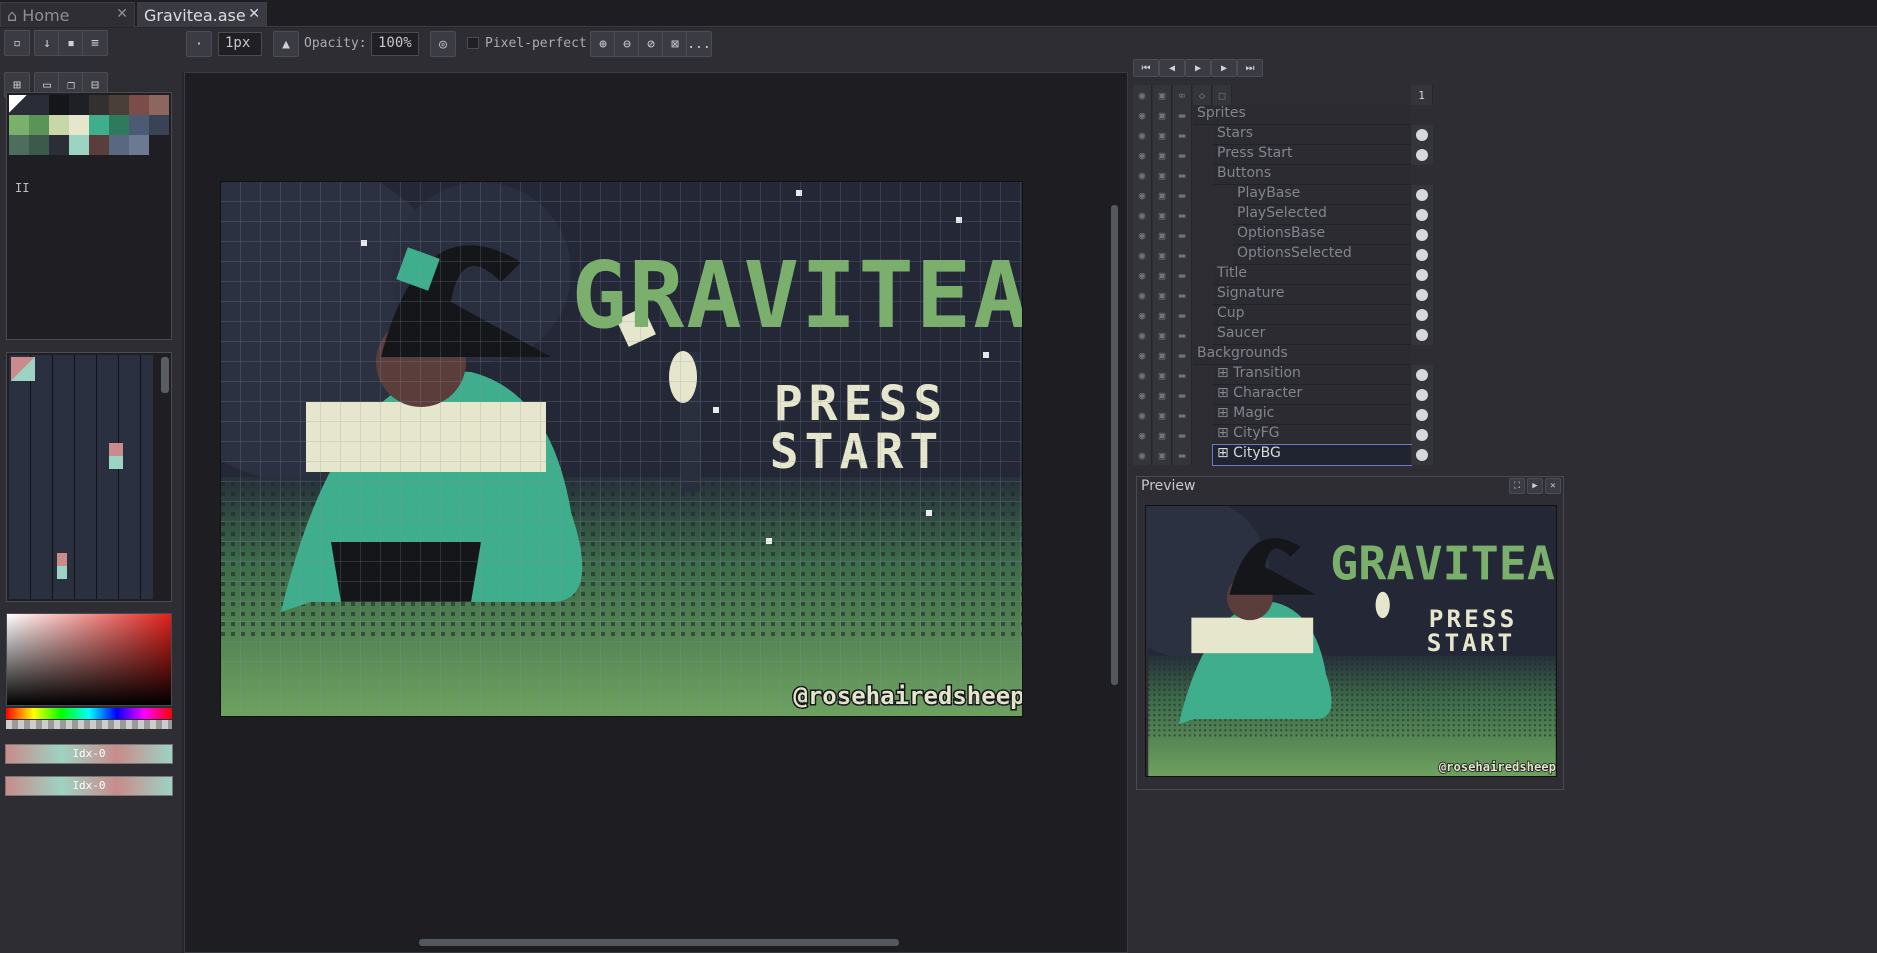  What do you see at coordinates (1114, 445) in the screenshot?
I see `vertical-scrollbar` at bounding box center [1114, 445].